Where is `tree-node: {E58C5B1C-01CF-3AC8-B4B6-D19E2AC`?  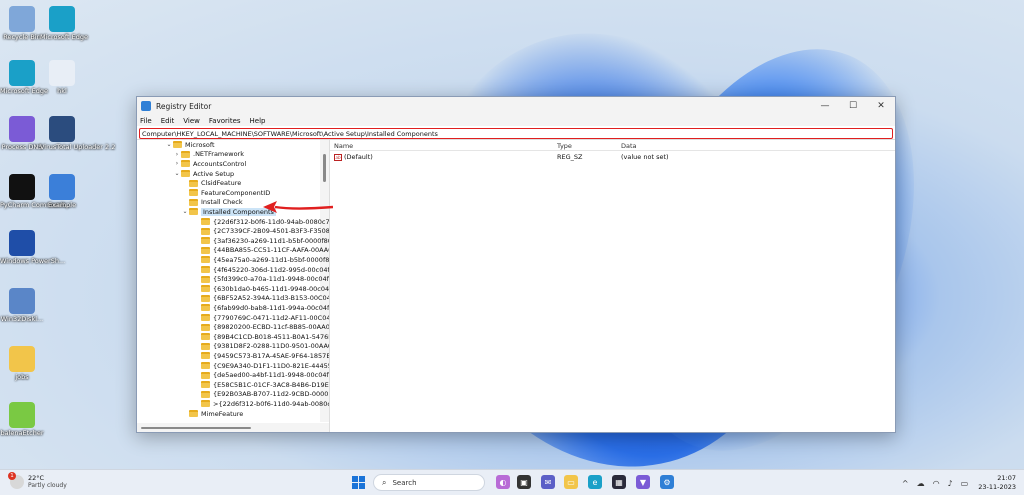 tree-node: {E58C5B1C-01CF-3AC8-B4B6-D19E2AC is located at coordinates (261, 385).